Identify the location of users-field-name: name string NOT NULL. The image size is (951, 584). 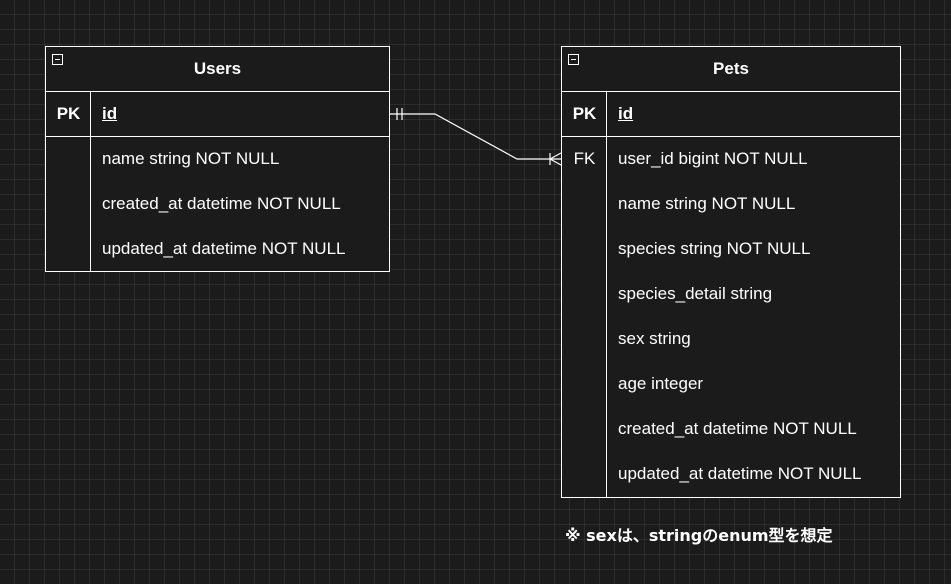
(191, 158).